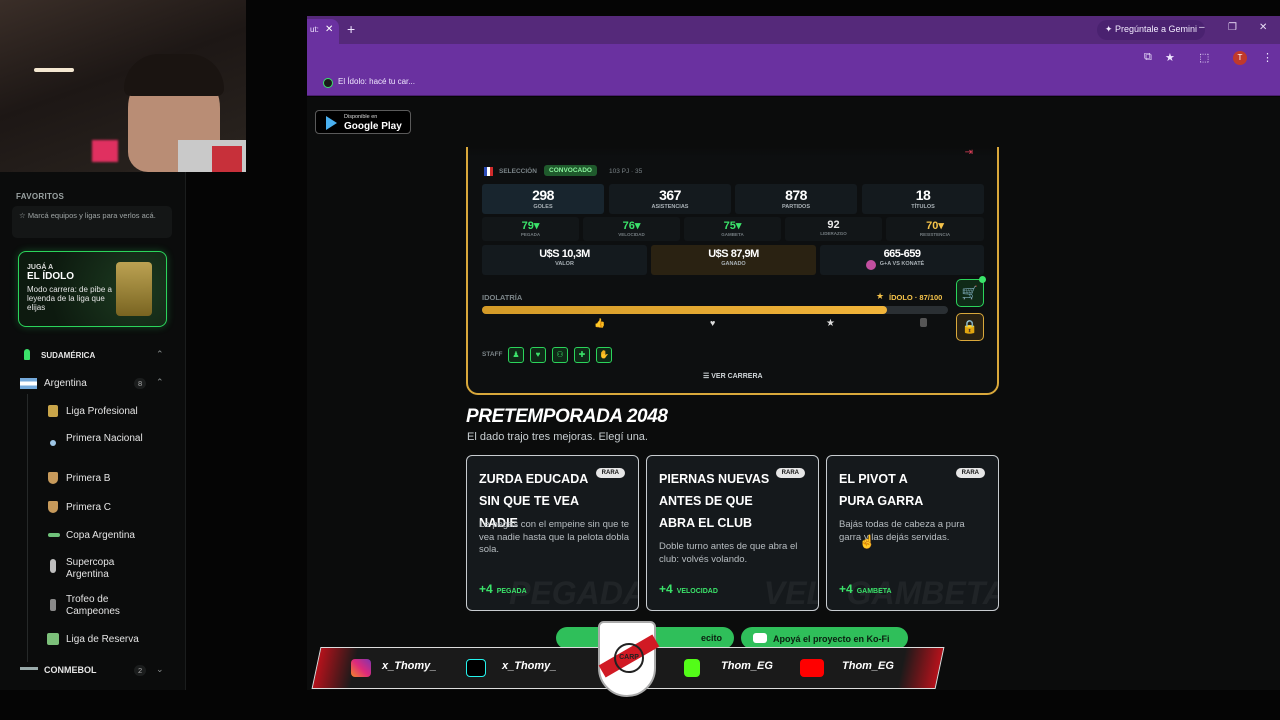 This screenshot has height=720, width=1280. What do you see at coordinates (100, 536) in the screenshot?
I see `league-item: Copa Argentina` at bounding box center [100, 536].